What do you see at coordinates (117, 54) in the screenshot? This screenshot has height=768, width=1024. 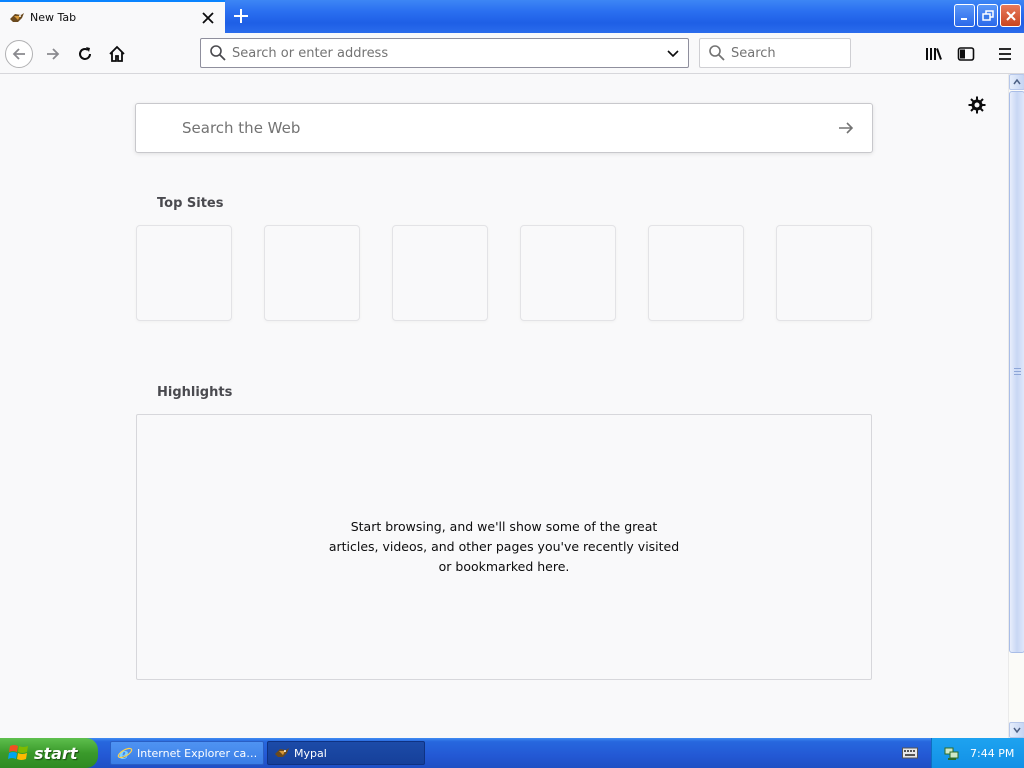 I see `home-button` at bounding box center [117, 54].